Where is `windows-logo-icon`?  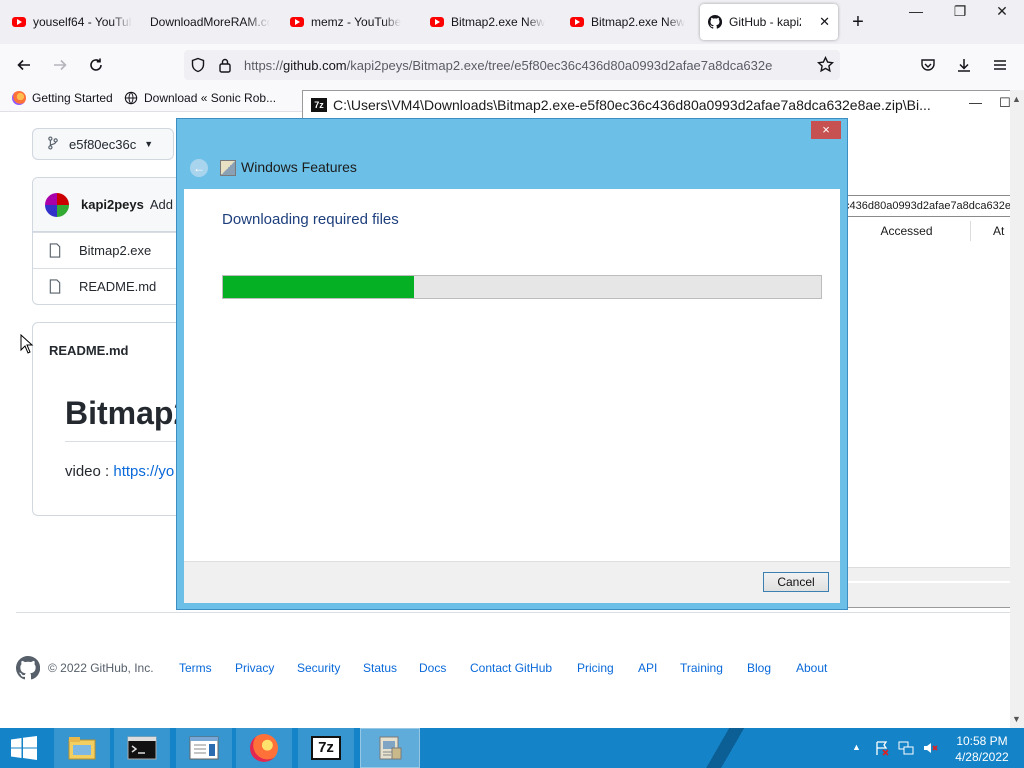 windows-logo-icon is located at coordinates (24, 748).